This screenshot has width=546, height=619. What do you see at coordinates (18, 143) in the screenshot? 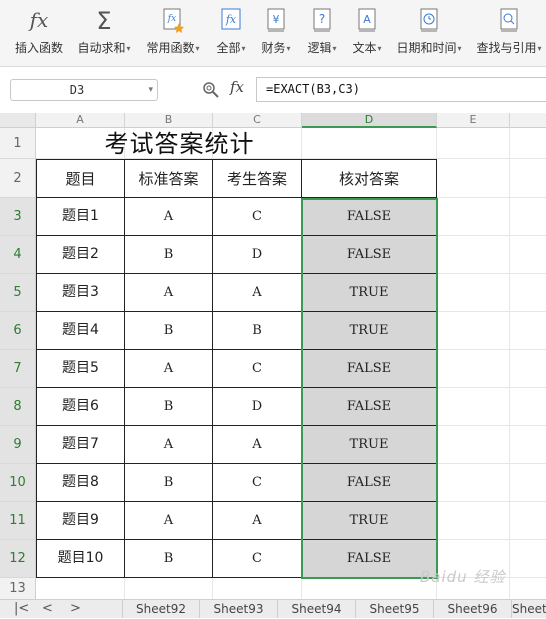
I see `row-header-1: 1` at bounding box center [18, 143].